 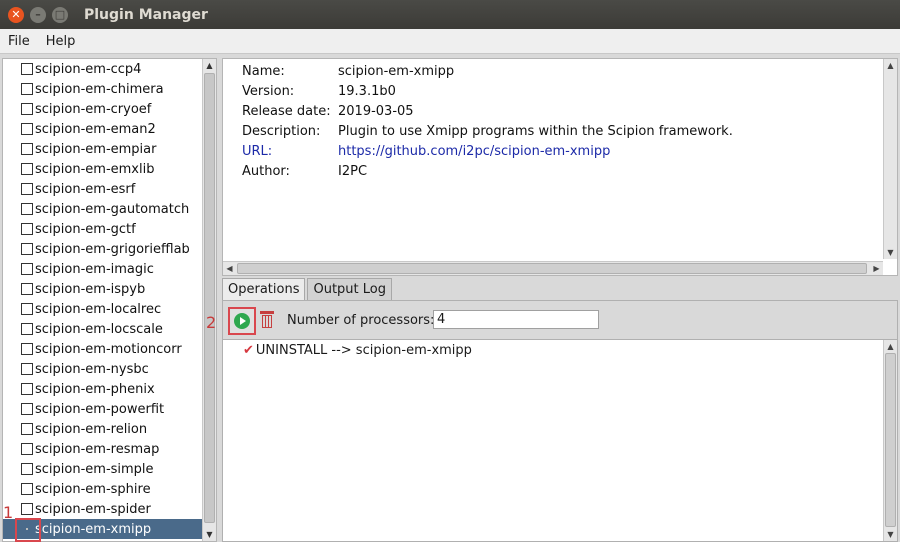 I want to click on plugin-item: scipion-em-eman2, so click(x=103, y=129).